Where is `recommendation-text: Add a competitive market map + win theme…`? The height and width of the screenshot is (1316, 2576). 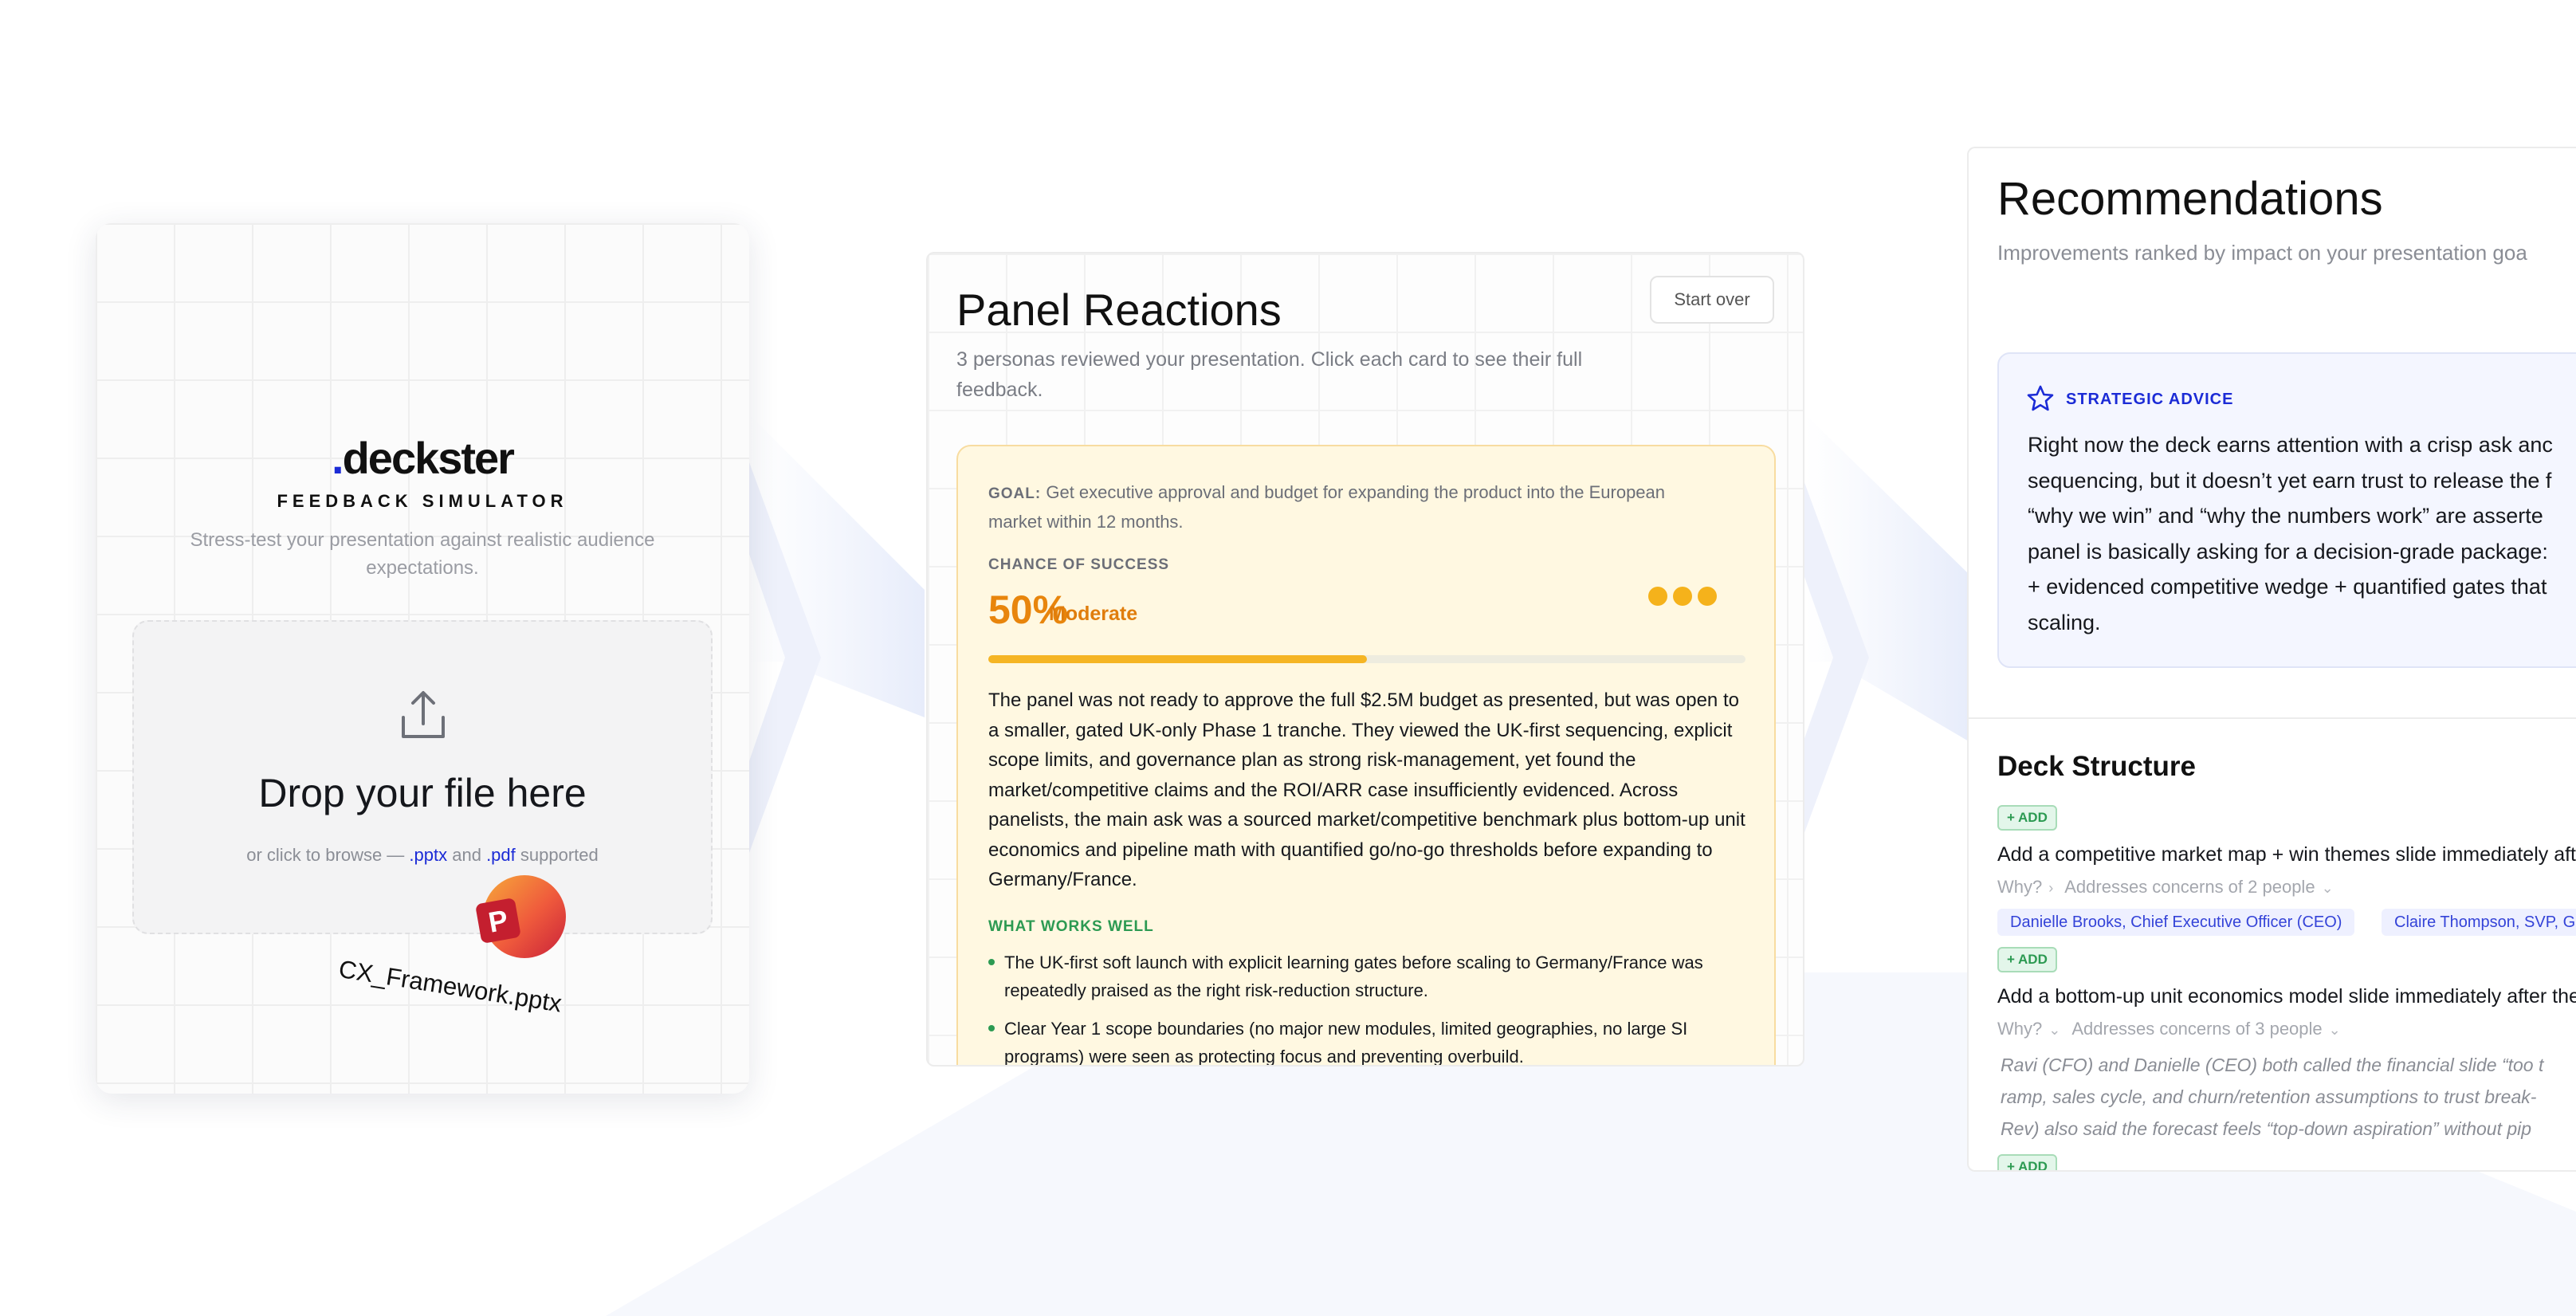
recommendation-text: Add a competitive market map + win theme… is located at coordinates (2286, 854).